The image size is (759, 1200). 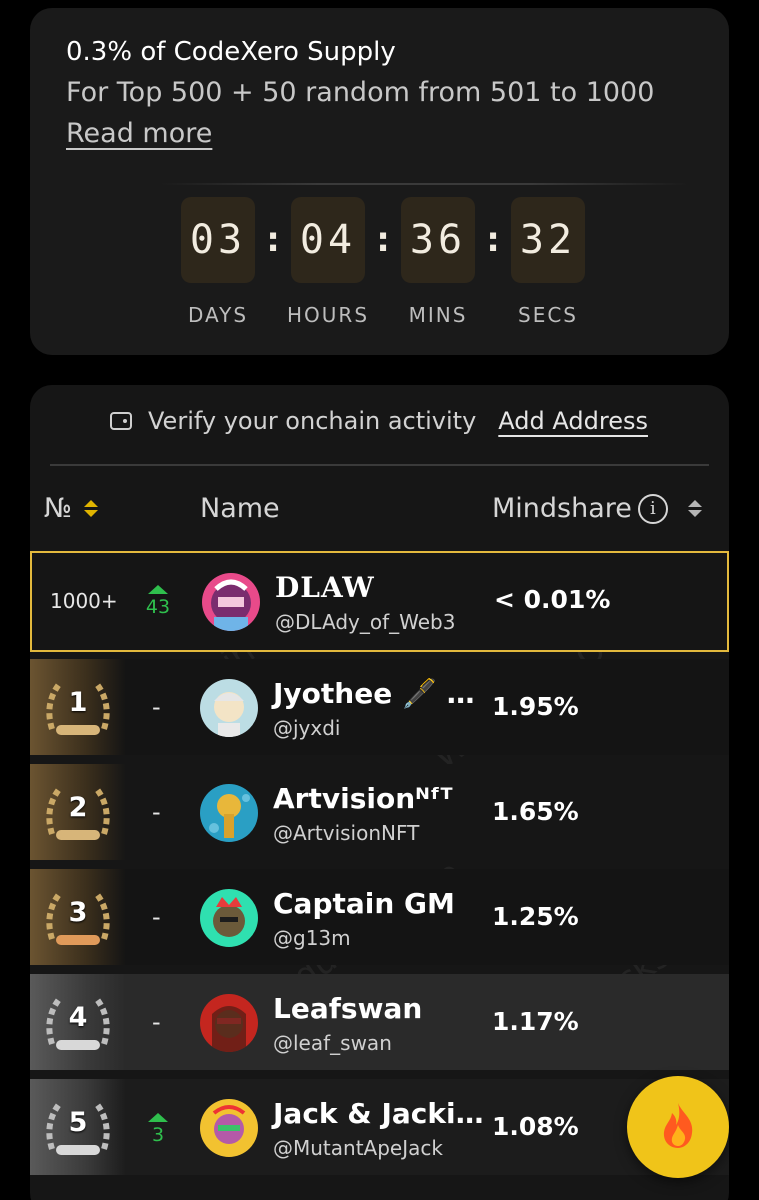 I want to click on rank-change-value: 3, so click(x=158, y=1135).